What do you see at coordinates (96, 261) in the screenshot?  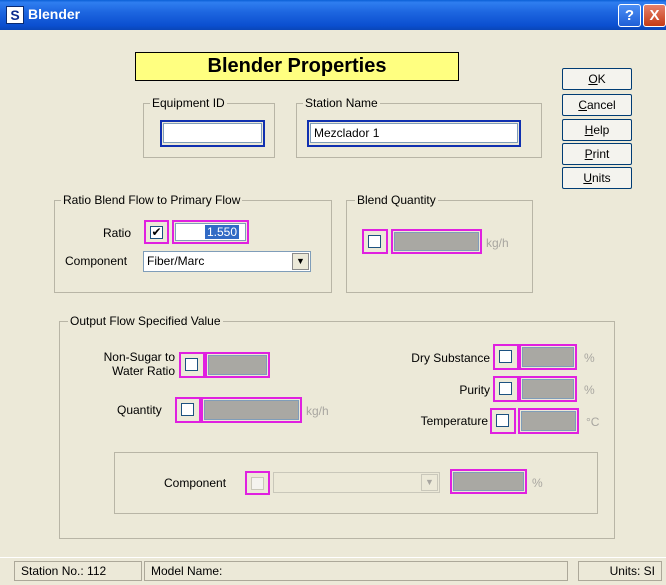 I see `component-label: Component` at bounding box center [96, 261].